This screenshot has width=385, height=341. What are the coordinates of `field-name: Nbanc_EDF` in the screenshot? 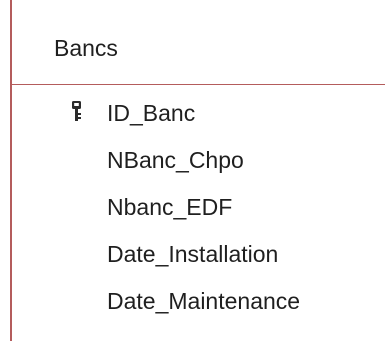 It's located at (170, 207).